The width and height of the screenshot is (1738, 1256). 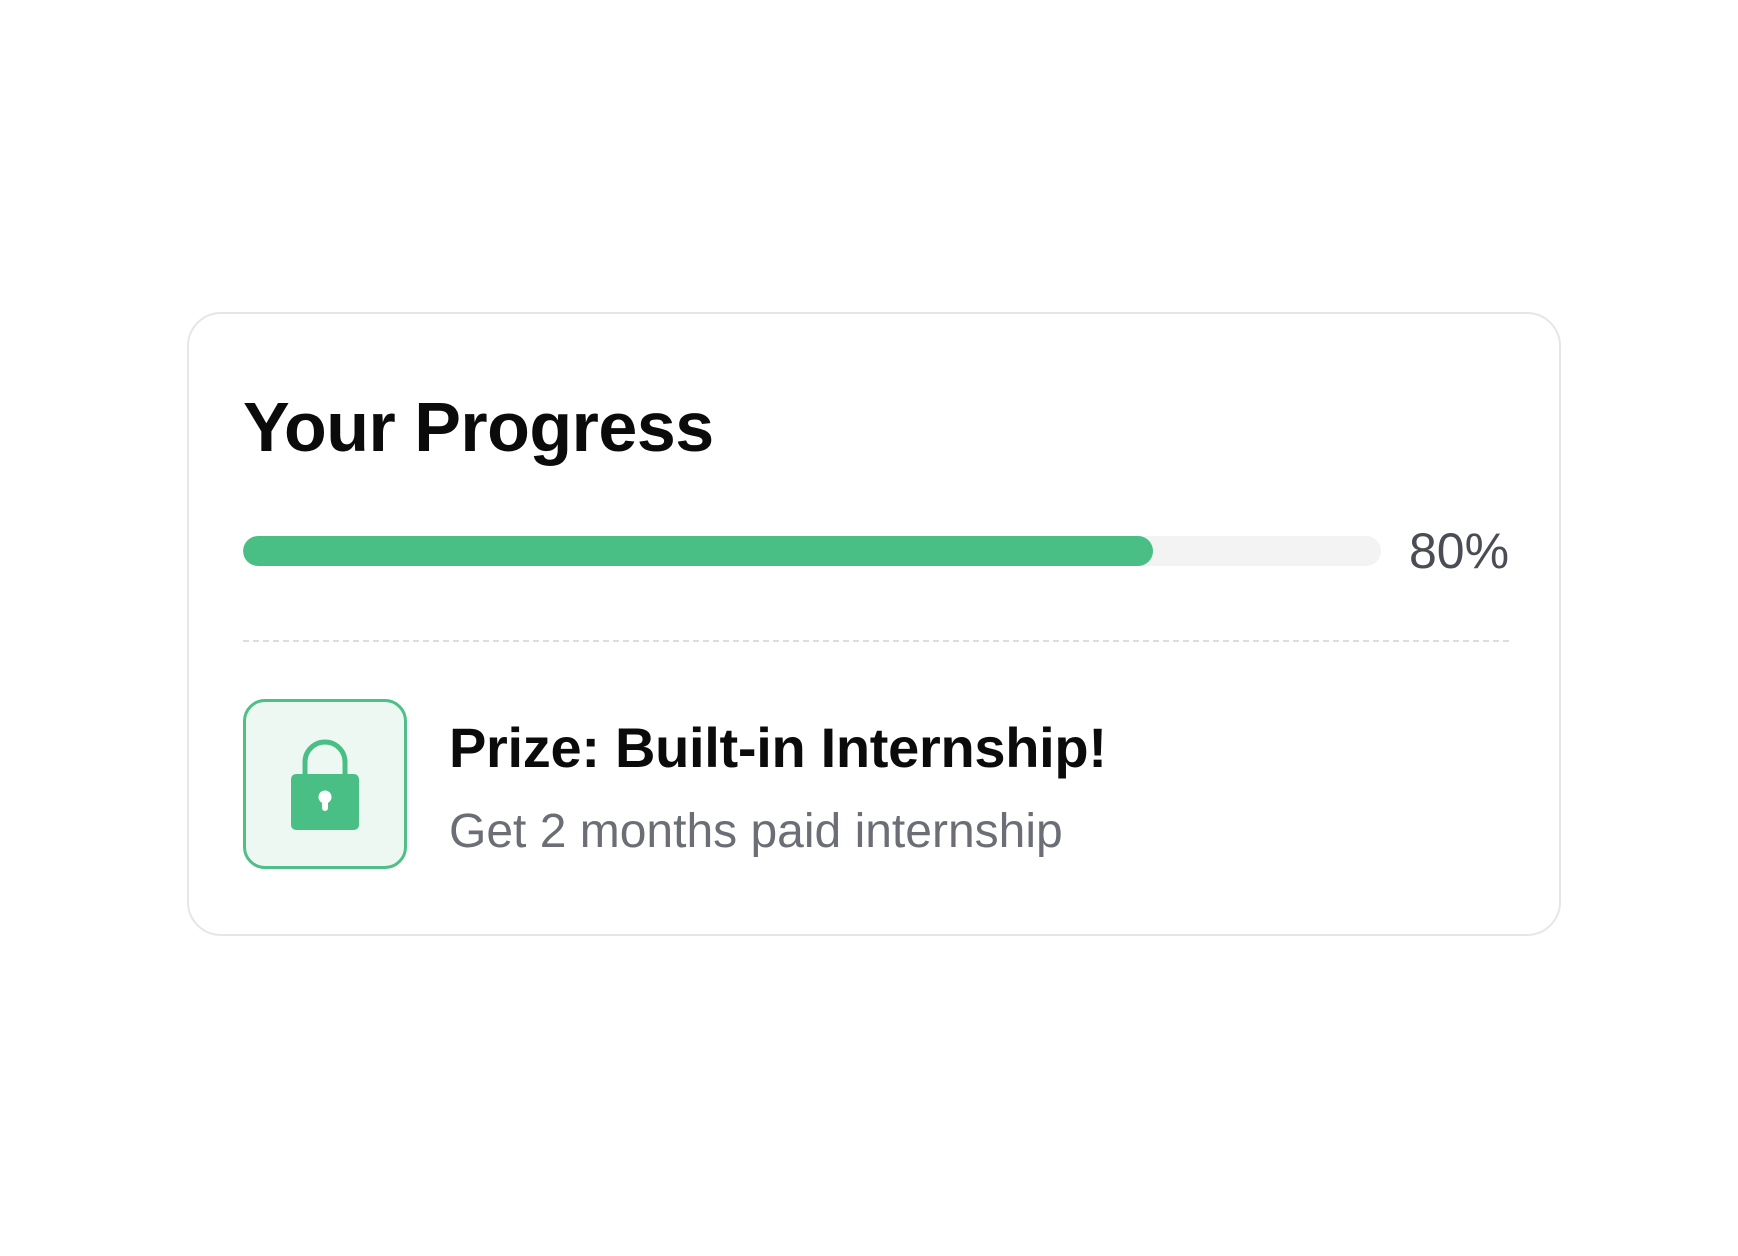 I want to click on progress-percent: 80%, so click(x=1459, y=551).